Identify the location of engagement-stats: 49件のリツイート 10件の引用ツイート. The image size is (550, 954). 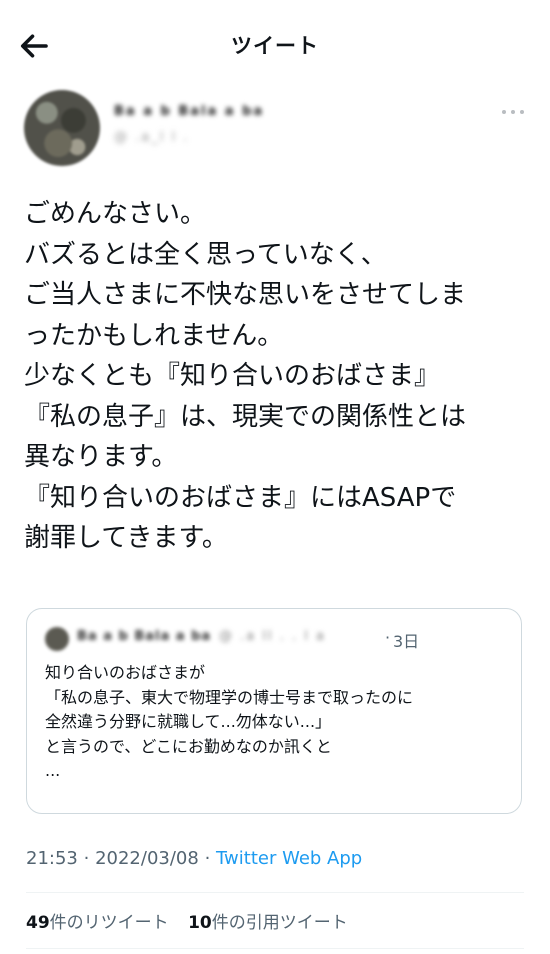
(194, 920).